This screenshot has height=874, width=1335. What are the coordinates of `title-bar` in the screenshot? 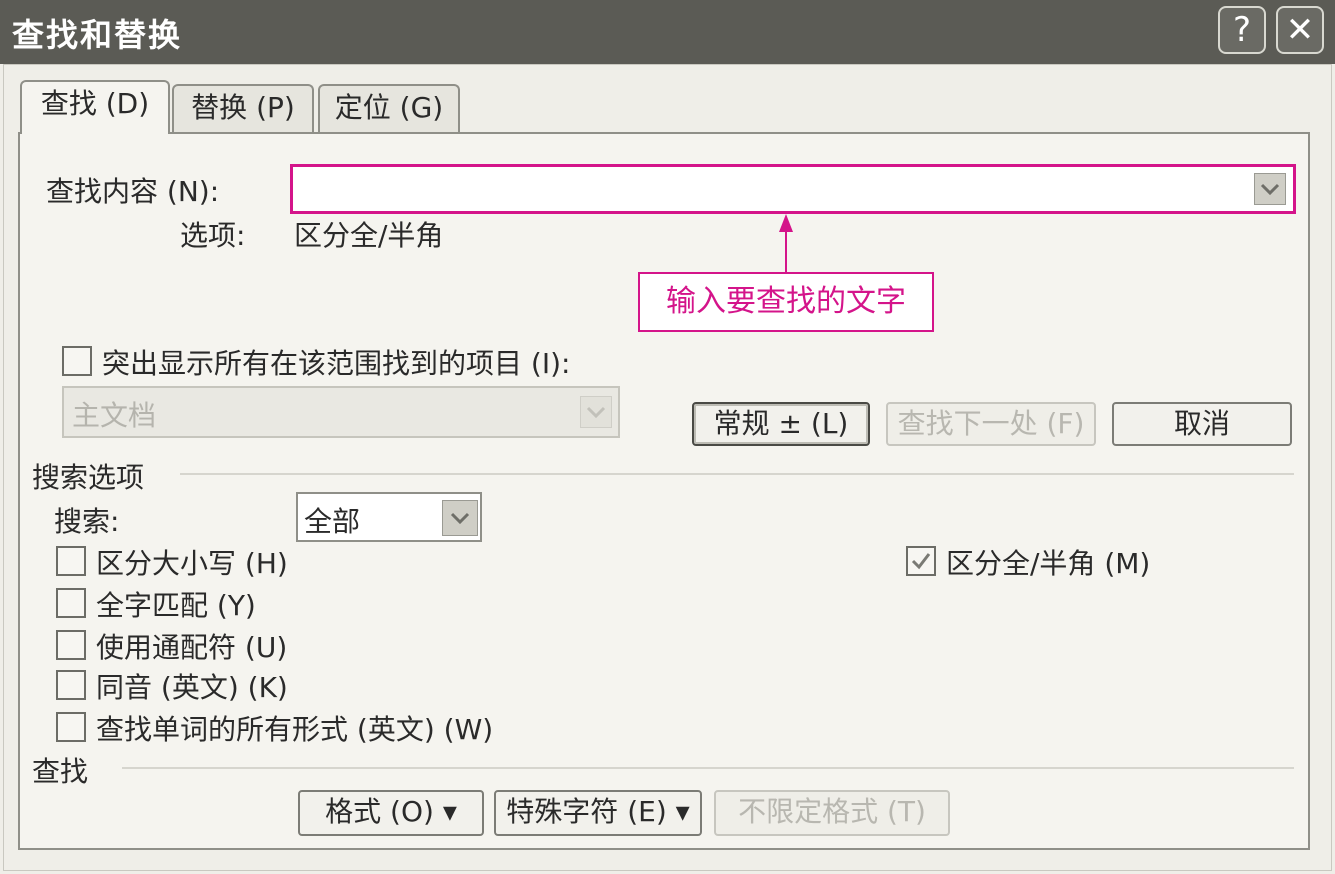 It's located at (667, 32).